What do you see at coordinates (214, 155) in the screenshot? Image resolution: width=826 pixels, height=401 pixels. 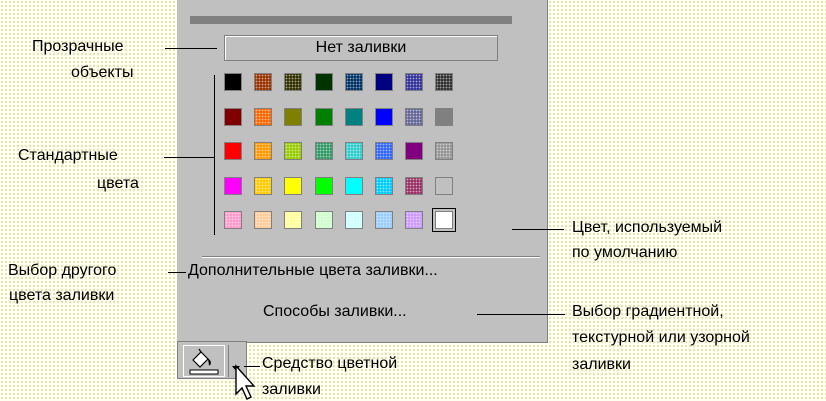 I see `standard-bracket-line` at bounding box center [214, 155].